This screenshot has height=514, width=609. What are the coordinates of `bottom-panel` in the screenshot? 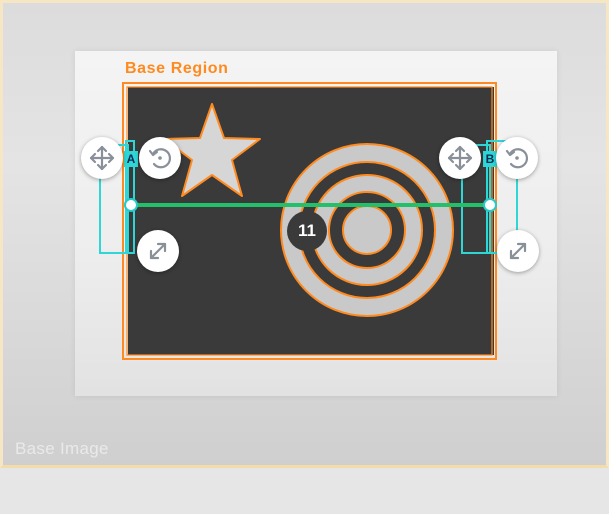 It's located at (304, 491).